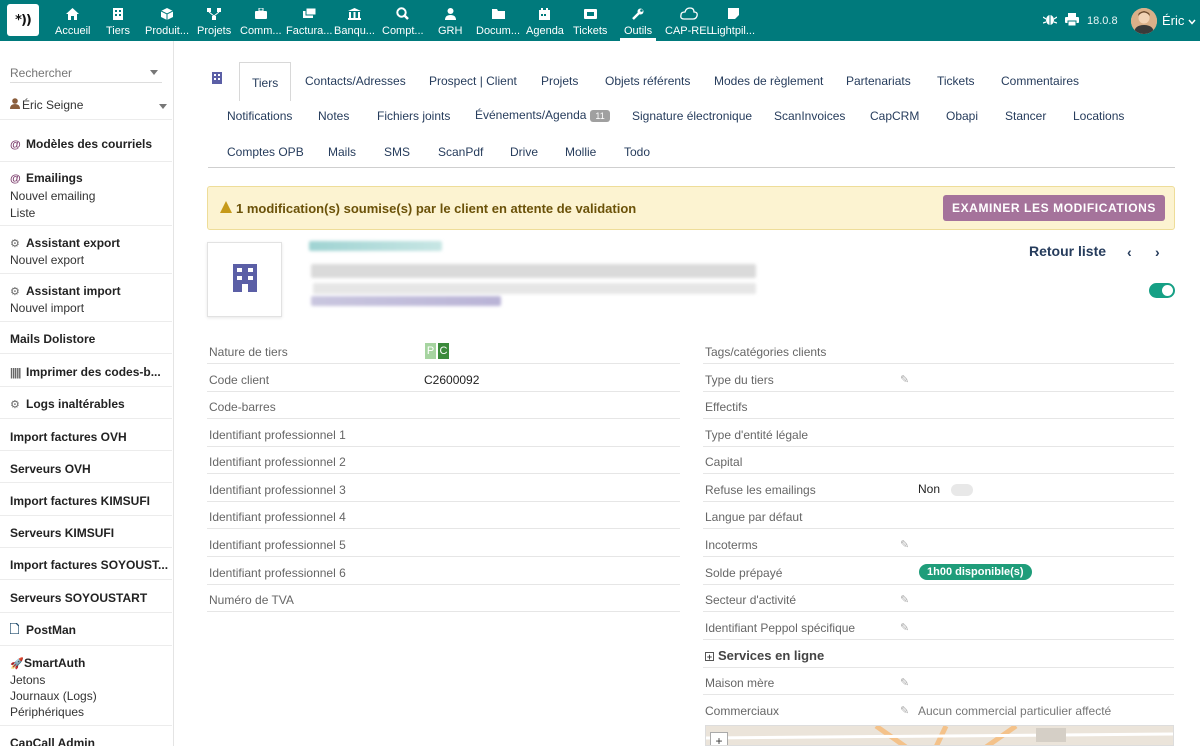 Image resolution: width=1200 pixels, height=746 pixels. What do you see at coordinates (78, 598) in the screenshot?
I see `sidebar-item-serveurs-soyoustart: Serveurs SOYOUSTART` at bounding box center [78, 598].